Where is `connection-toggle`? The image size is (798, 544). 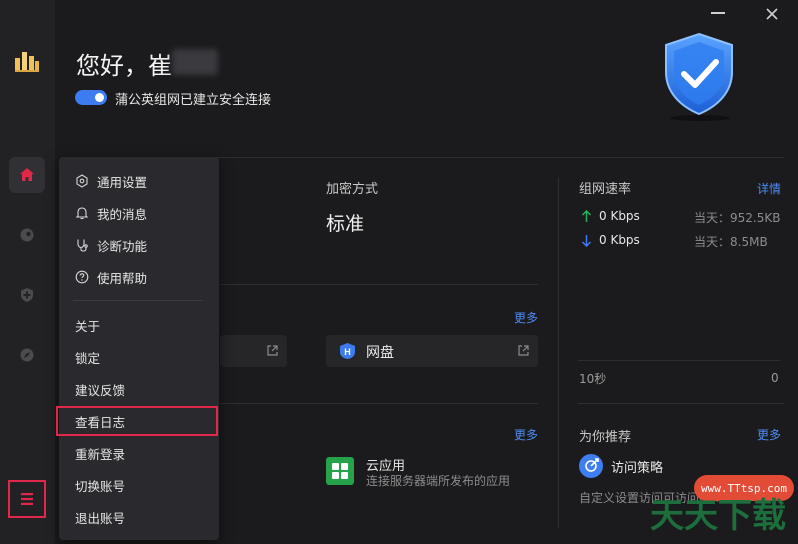 connection-toggle is located at coordinates (91, 97).